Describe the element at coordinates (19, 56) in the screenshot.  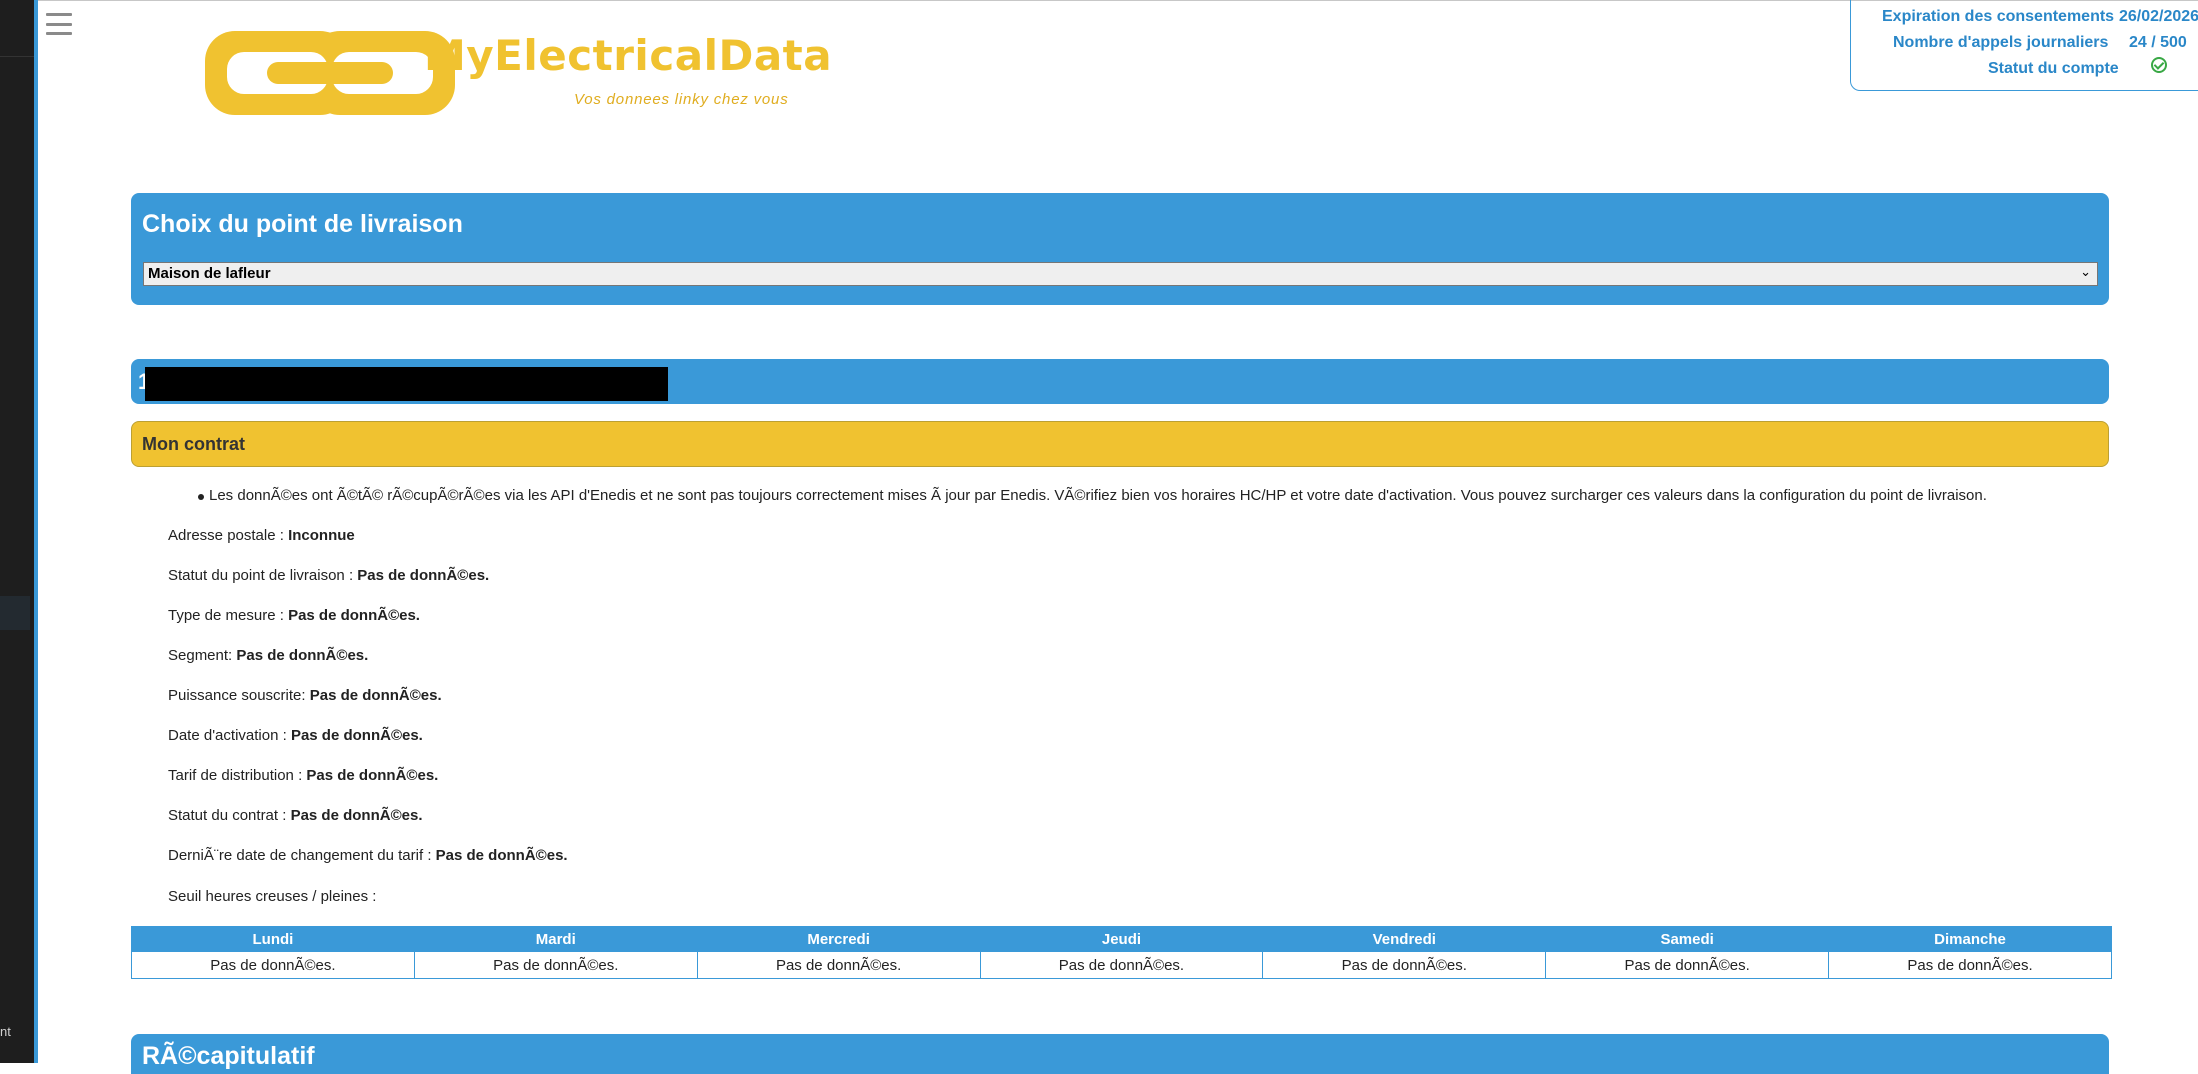
I see `sidebar-divider` at that location.